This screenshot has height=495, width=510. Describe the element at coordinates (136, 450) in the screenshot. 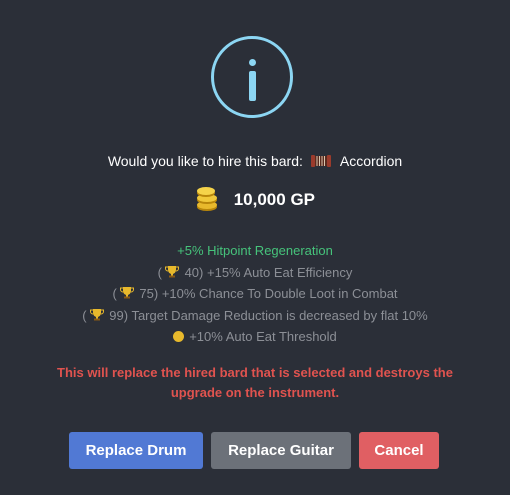

I see `replace-drum-button: Replace Drum` at that location.